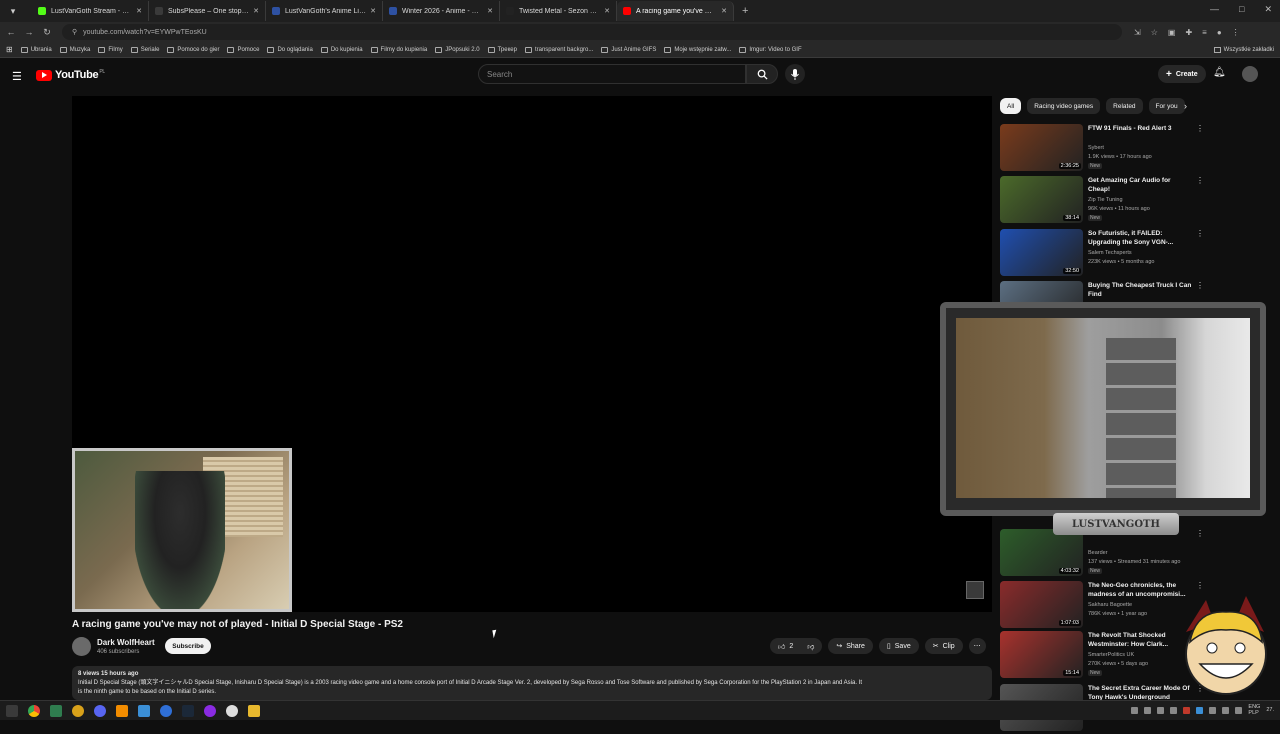 The width and height of the screenshot is (1280, 734). What do you see at coordinates (943, 646) in the screenshot?
I see `clip-button: ✂ Clip` at bounding box center [943, 646].